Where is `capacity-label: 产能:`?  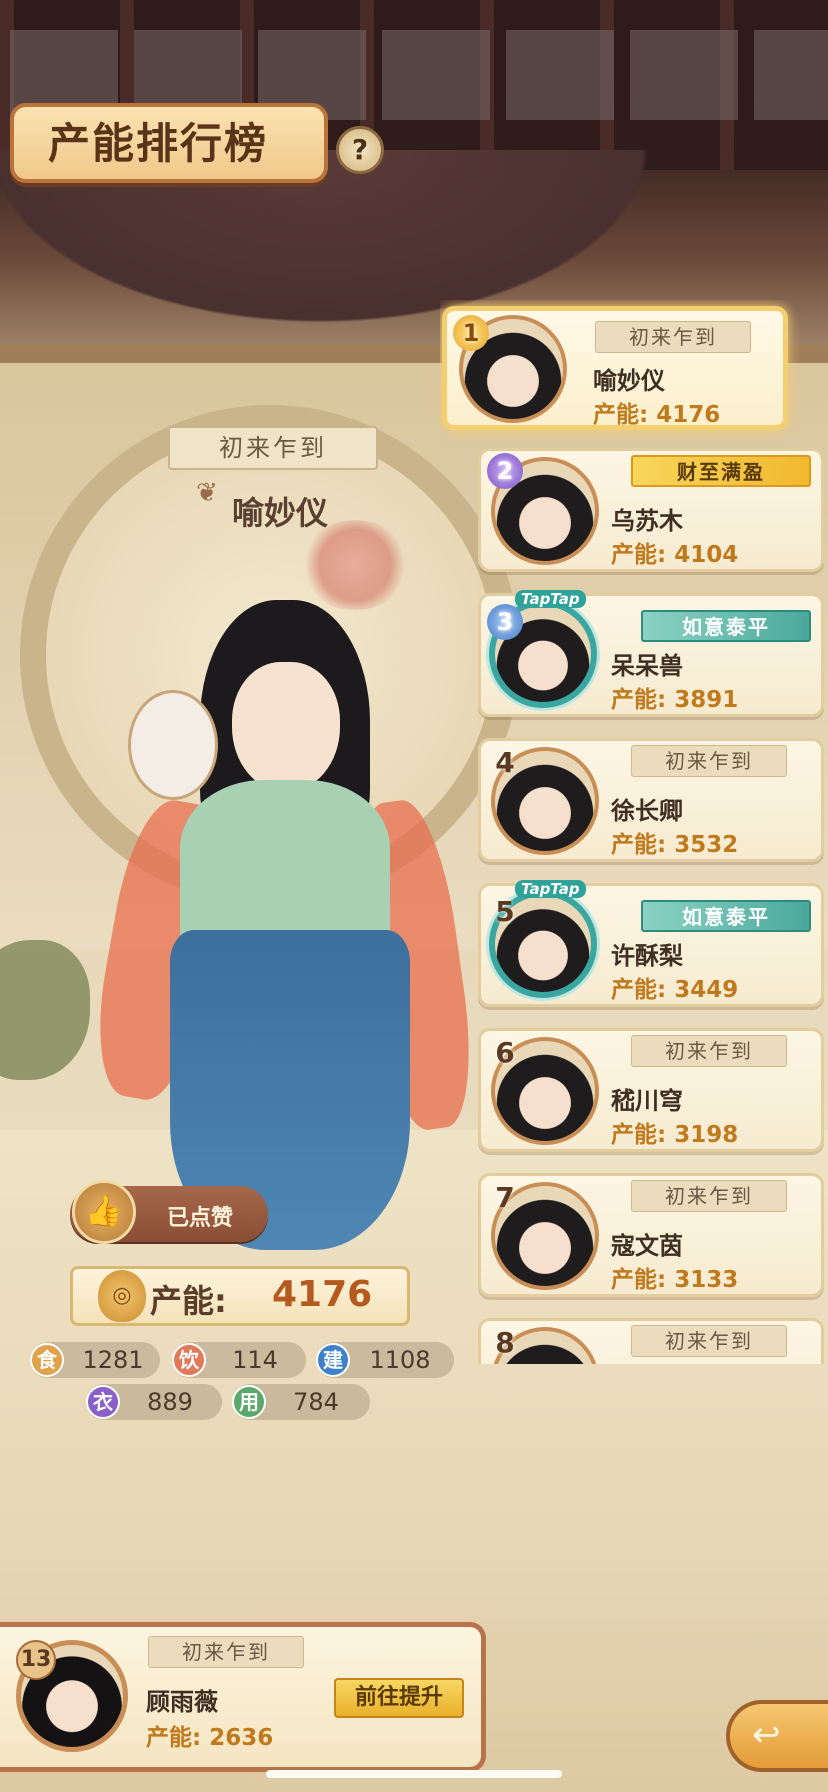 capacity-label: 产能: is located at coordinates (188, 1301).